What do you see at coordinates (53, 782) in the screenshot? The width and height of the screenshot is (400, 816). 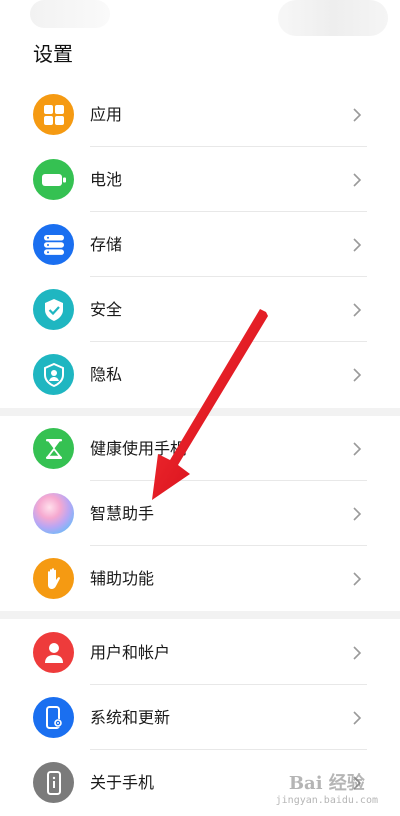 I see `about-phone-icon` at bounding box center [53, 782].